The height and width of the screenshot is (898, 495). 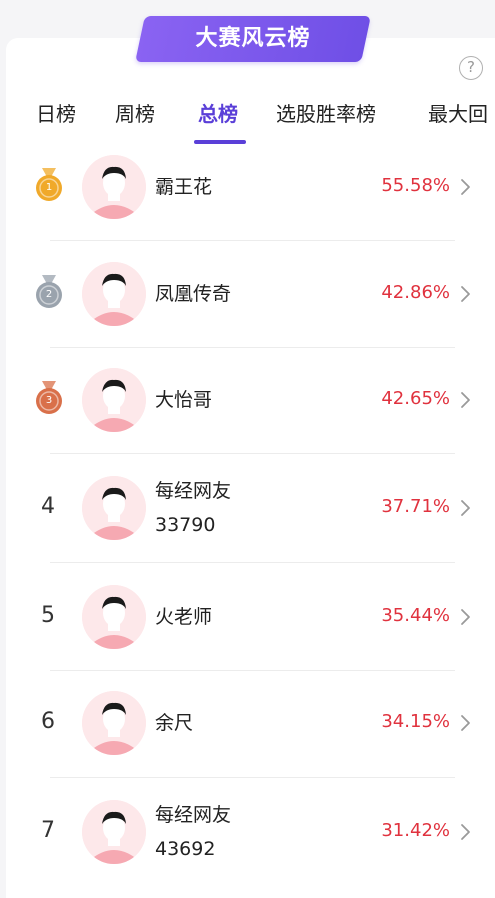 I want to click on user-name: 大怡哥, so click(x=184, y=400).